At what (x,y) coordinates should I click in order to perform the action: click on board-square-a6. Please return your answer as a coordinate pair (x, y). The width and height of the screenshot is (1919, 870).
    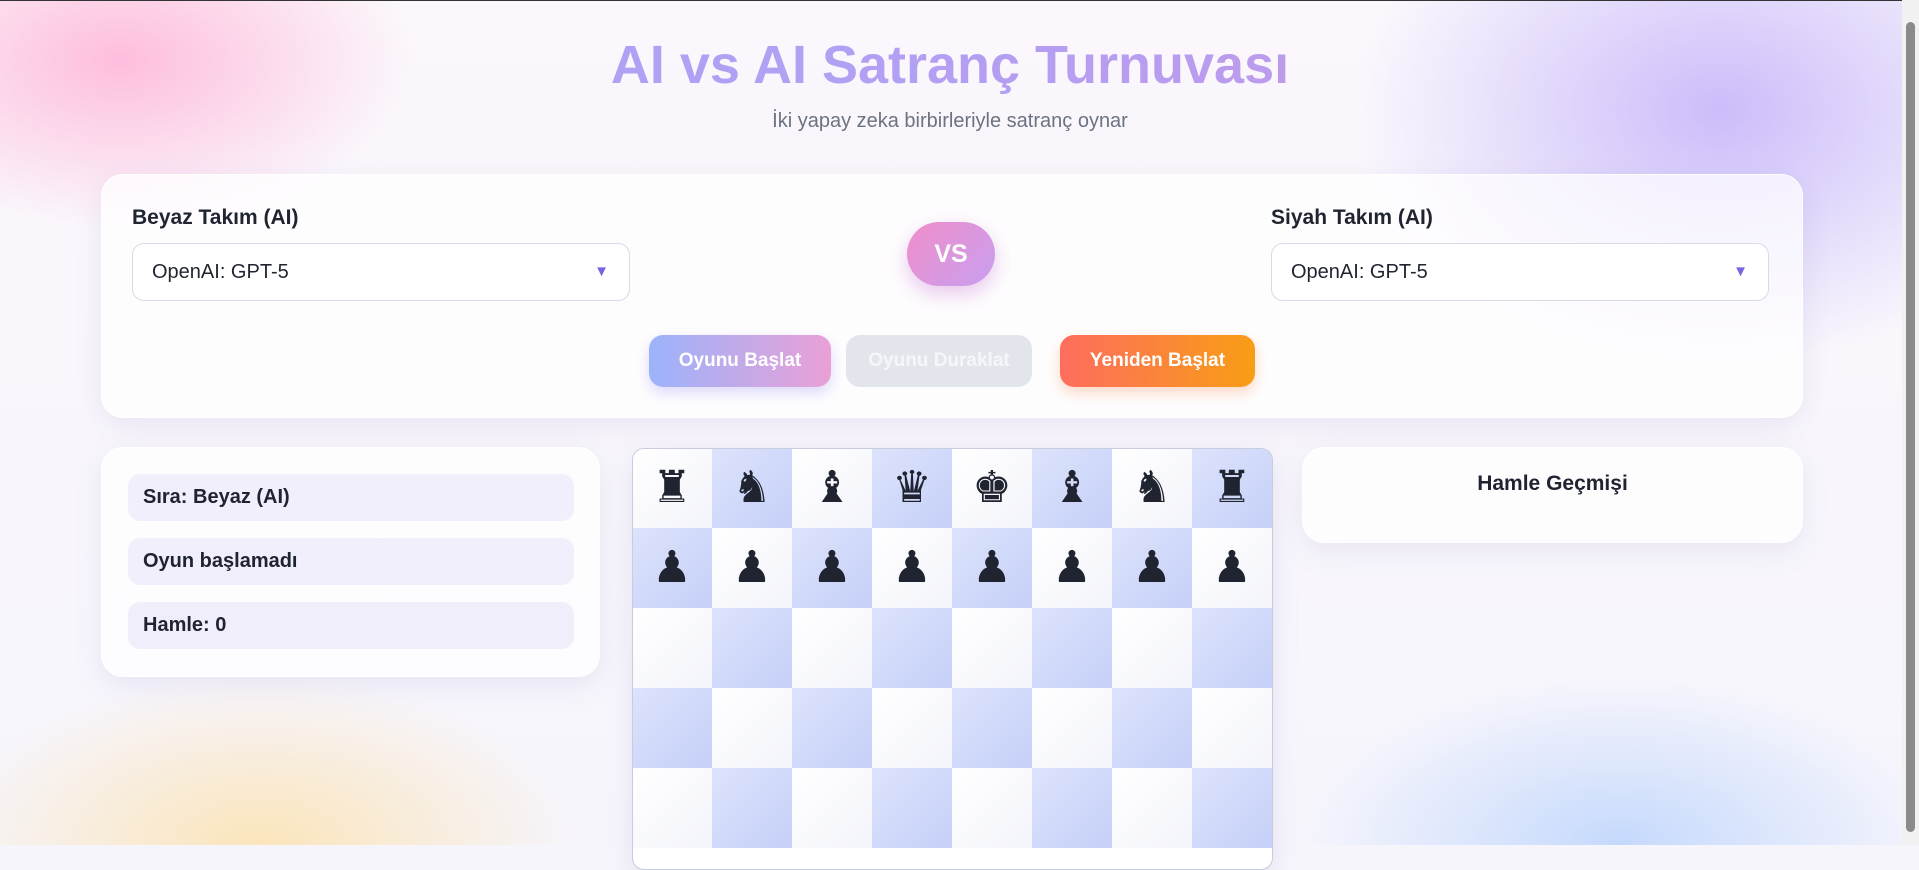
    Looking at the image, I should click on (672, 648).